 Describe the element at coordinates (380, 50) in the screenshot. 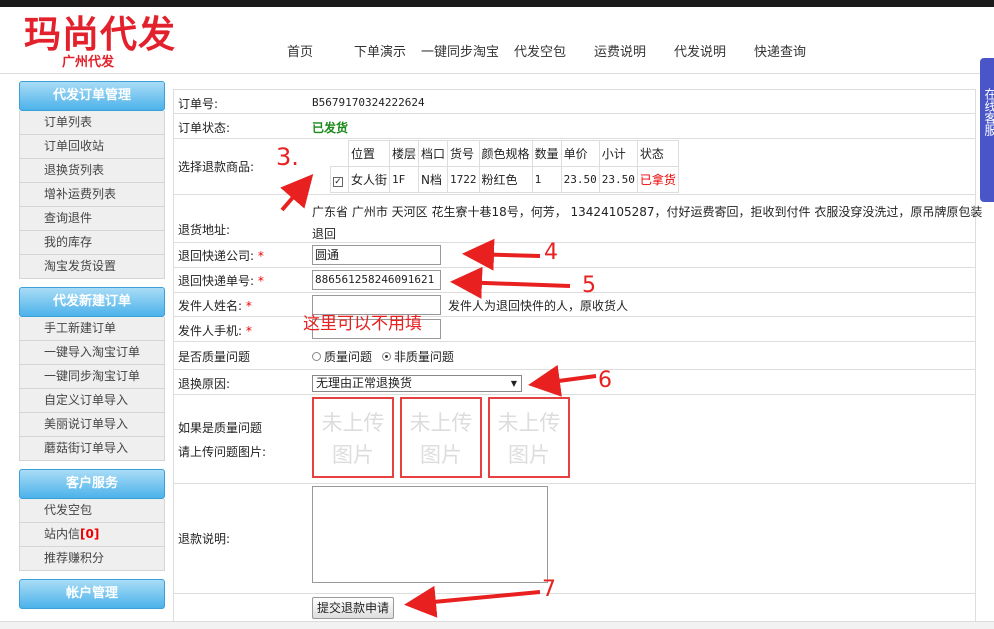

I see `nav-order-demo: 下单演示` at that location.